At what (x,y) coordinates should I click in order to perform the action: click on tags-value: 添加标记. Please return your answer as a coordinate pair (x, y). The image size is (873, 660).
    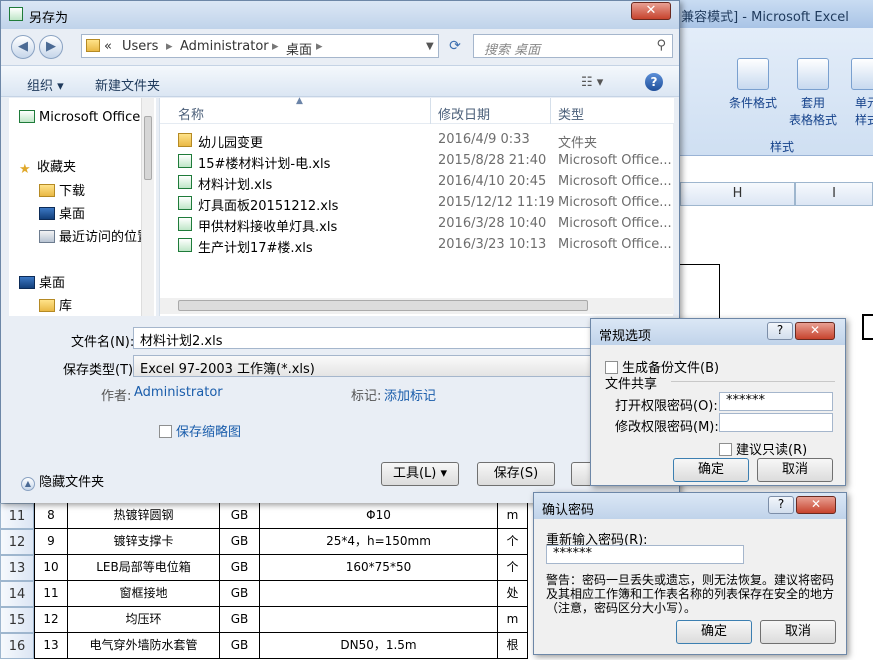
    Looking at the image, I should click on (410, 394).